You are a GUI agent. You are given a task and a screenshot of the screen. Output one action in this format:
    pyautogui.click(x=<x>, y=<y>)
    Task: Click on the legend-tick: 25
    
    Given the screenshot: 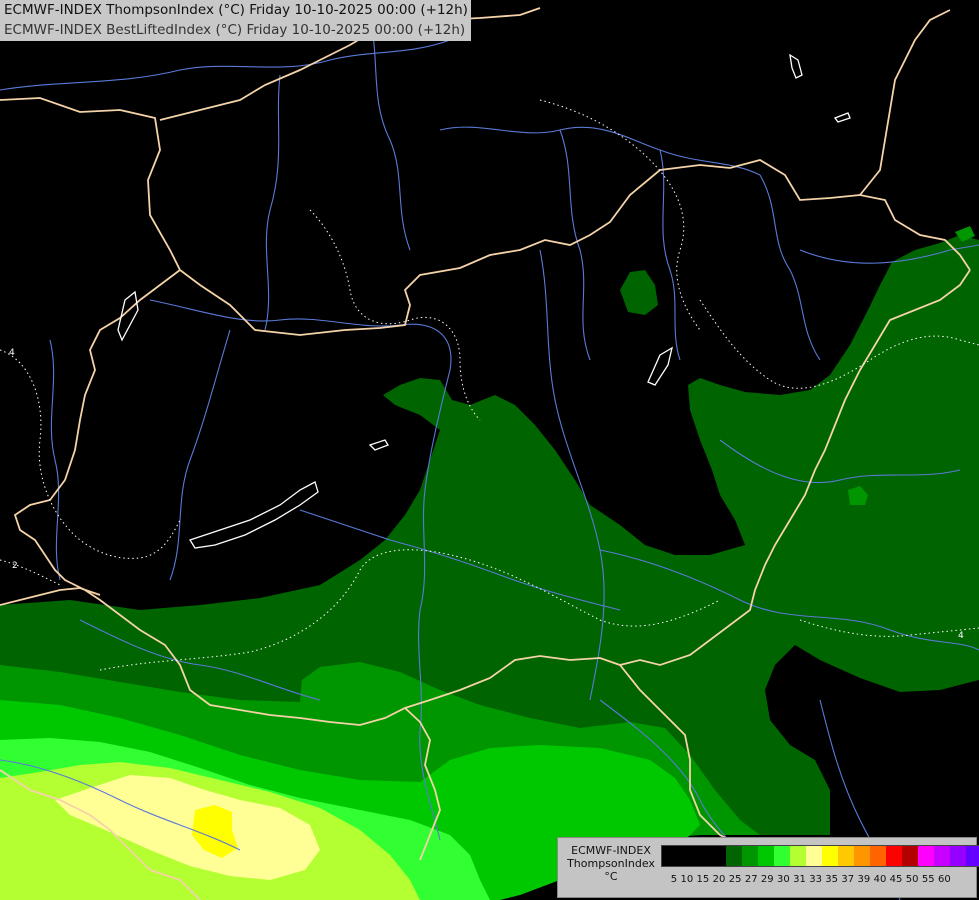 What is the action you would take?
    pyautogui.click(x=735, y=879)
    